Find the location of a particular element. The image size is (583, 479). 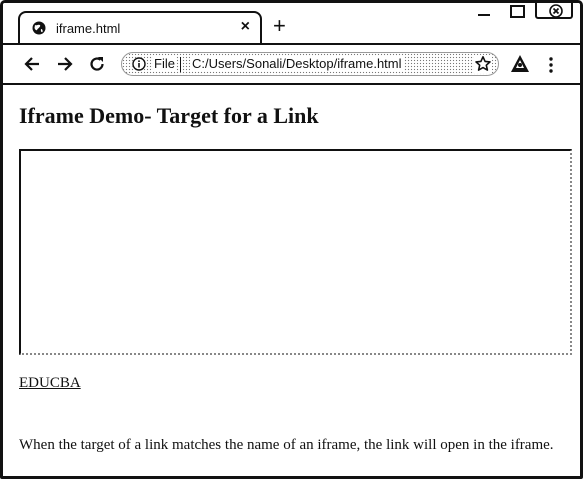

reload-icon is located at coordinates (97, 64).